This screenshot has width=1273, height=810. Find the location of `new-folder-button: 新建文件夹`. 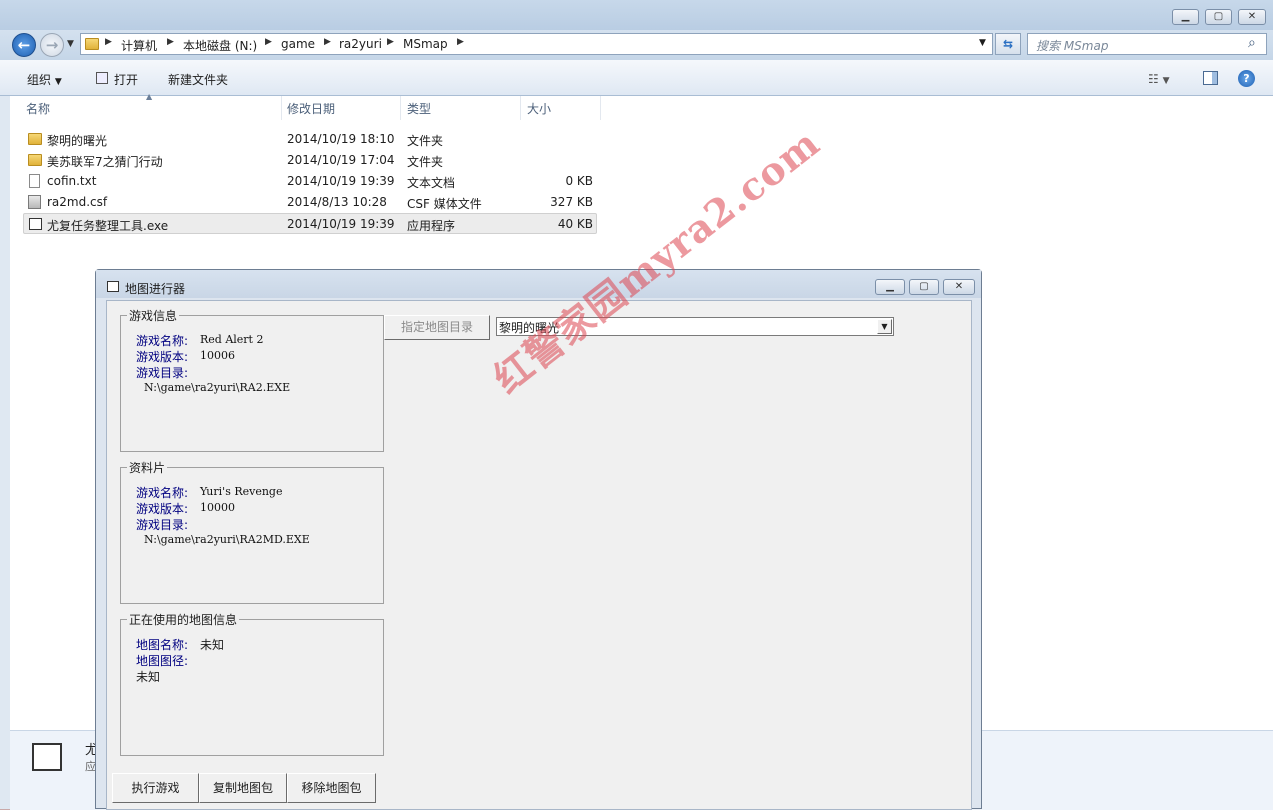

new-folder-button: 新建文件夹 is located at coordinates (198, 79).